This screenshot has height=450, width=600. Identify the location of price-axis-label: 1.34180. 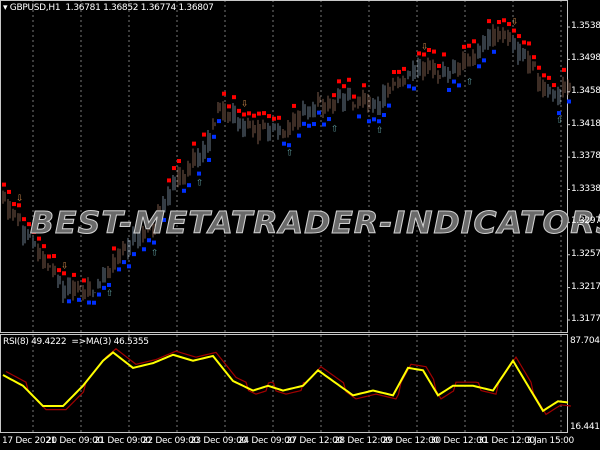
(585, 123).